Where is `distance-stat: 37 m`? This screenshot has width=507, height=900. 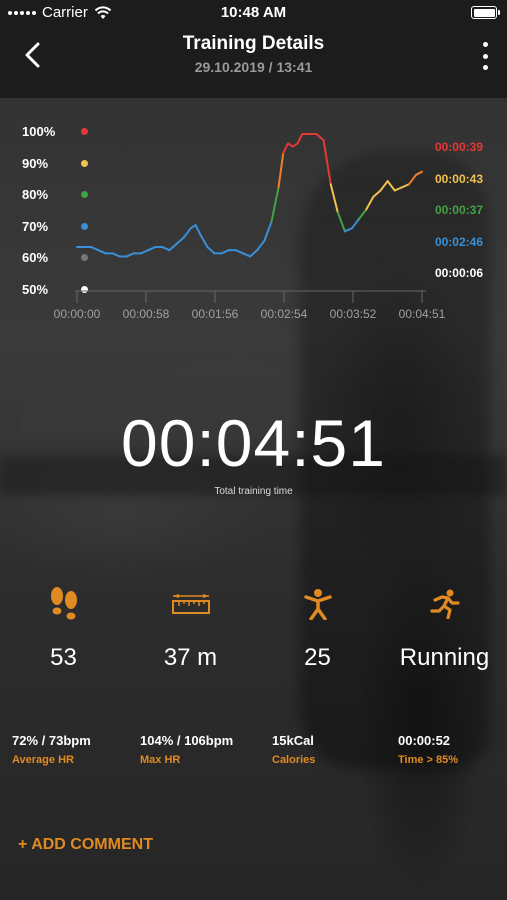
distance-stat: 37 m is located at coordinates (190, 628).